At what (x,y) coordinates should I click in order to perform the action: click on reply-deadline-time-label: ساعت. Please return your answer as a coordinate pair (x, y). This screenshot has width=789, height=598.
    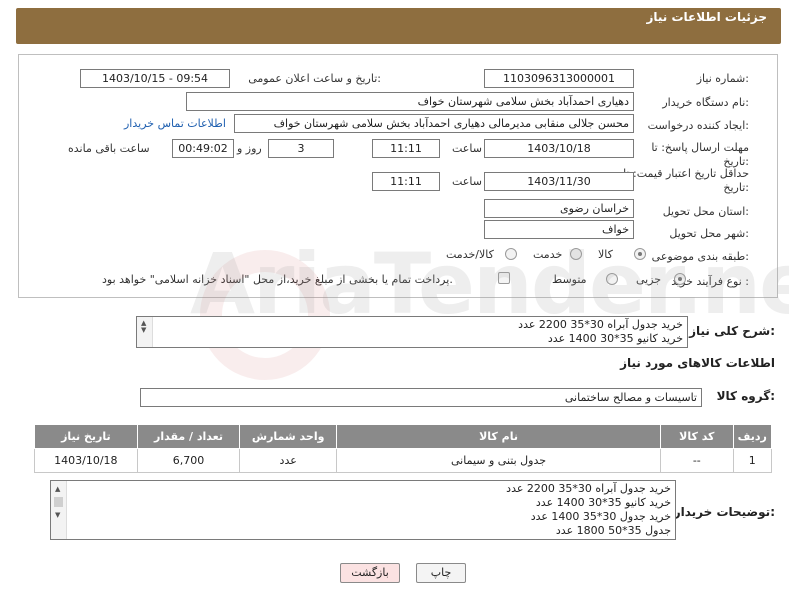
    Looking at the image, I should click on (467, 148).